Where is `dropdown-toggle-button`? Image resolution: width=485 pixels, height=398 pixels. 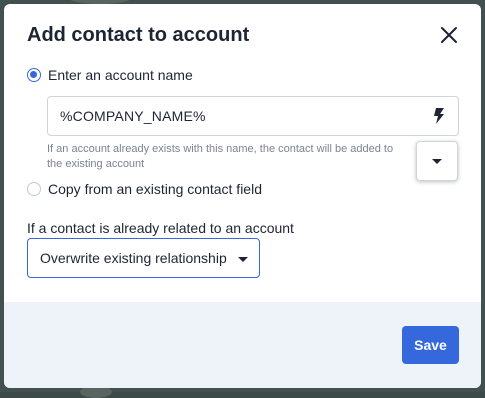 dropdown-toggle-button is located at coordinates (437, 161).